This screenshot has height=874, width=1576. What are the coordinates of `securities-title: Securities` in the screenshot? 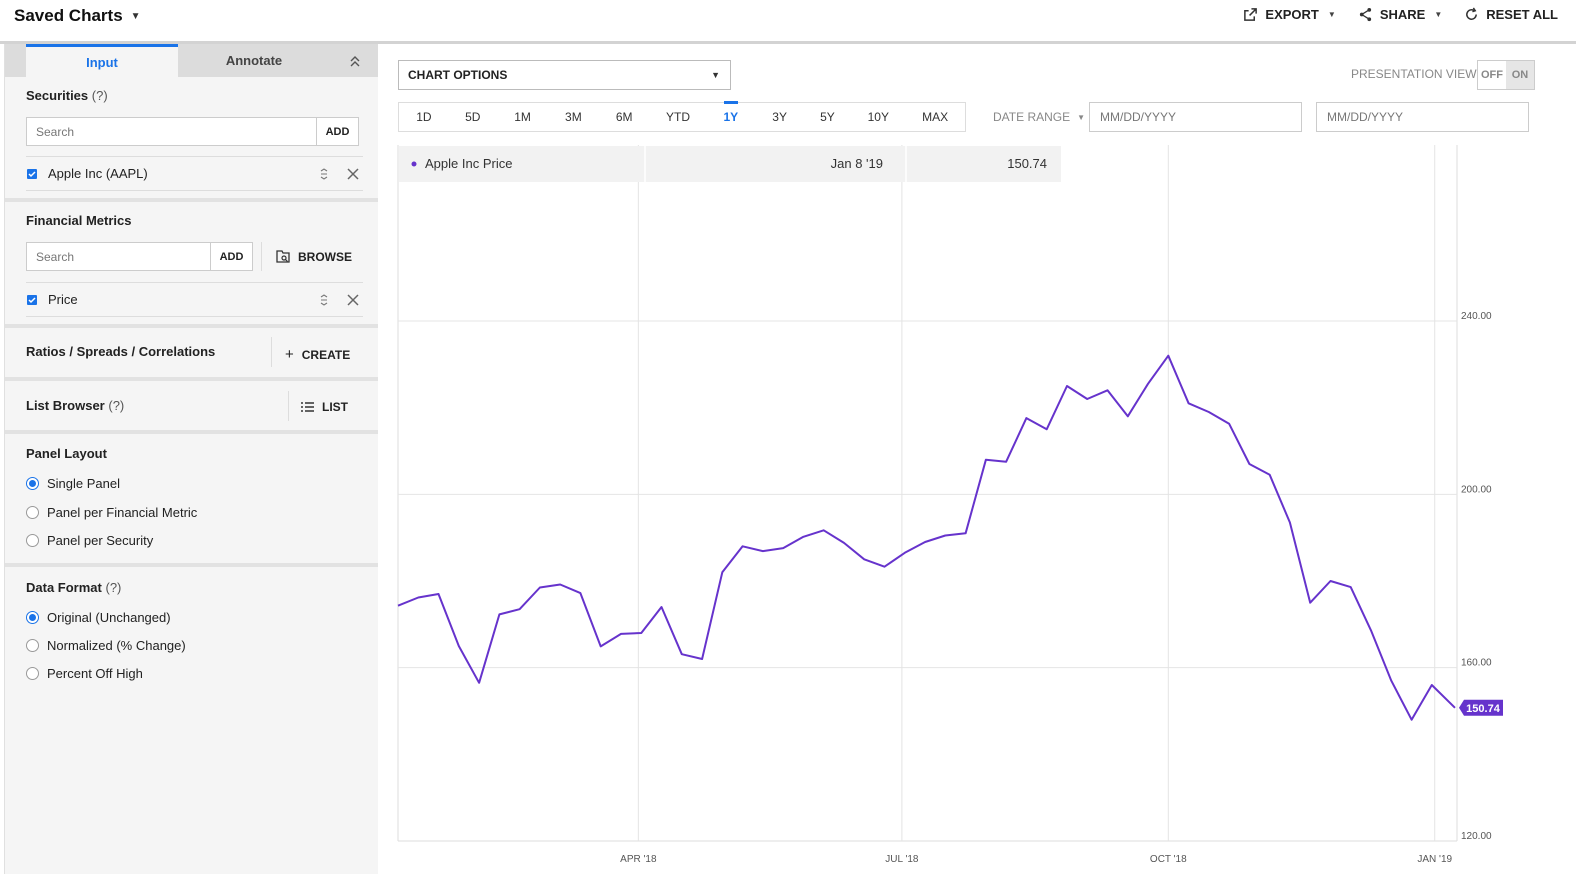 It's located at (57, 95).